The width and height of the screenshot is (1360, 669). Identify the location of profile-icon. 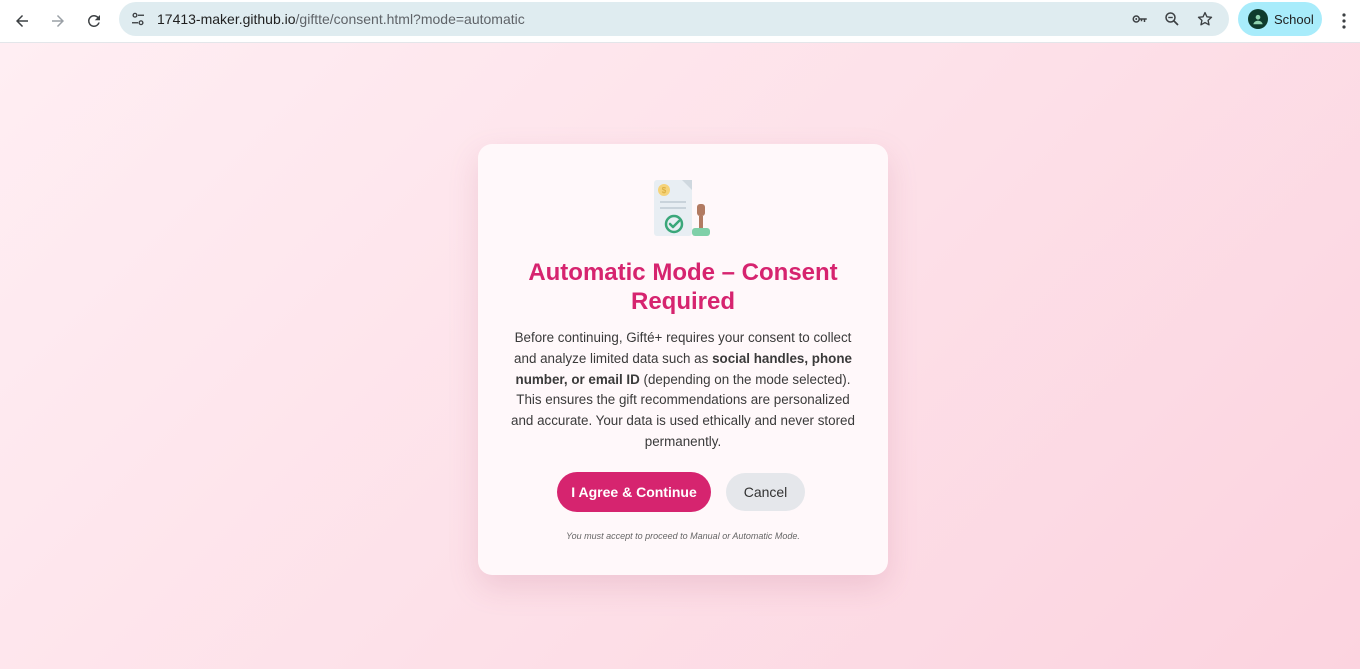
(1258, 19).